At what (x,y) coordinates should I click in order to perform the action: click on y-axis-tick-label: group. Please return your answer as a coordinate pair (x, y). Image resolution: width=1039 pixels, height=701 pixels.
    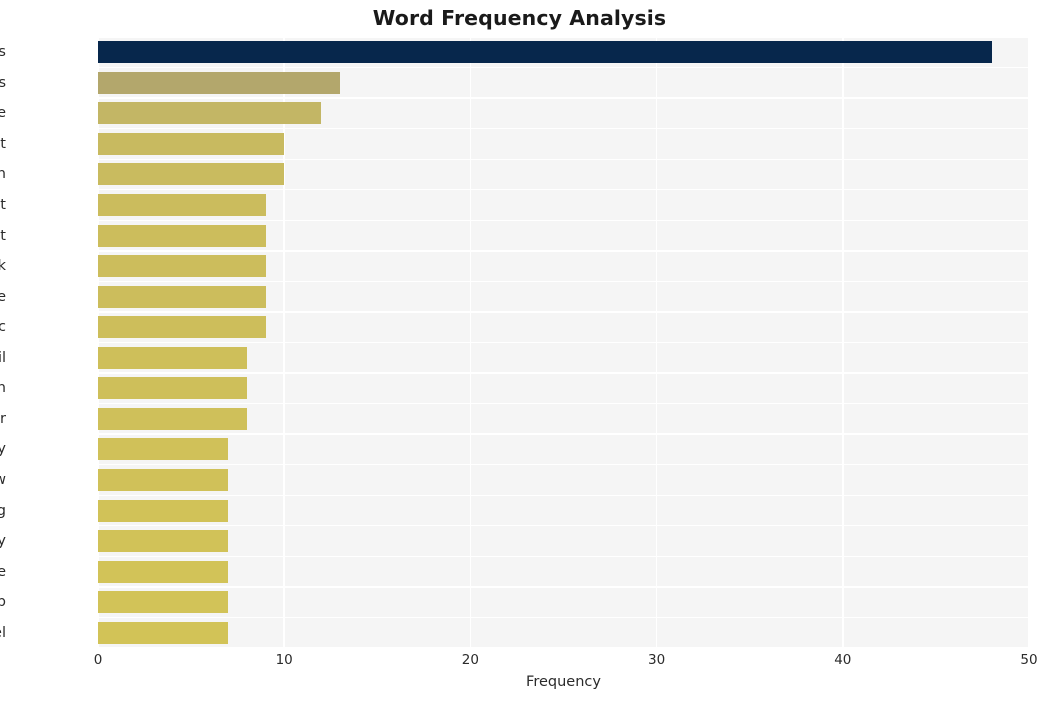
    Looking at the image, I should click on (3, 602).